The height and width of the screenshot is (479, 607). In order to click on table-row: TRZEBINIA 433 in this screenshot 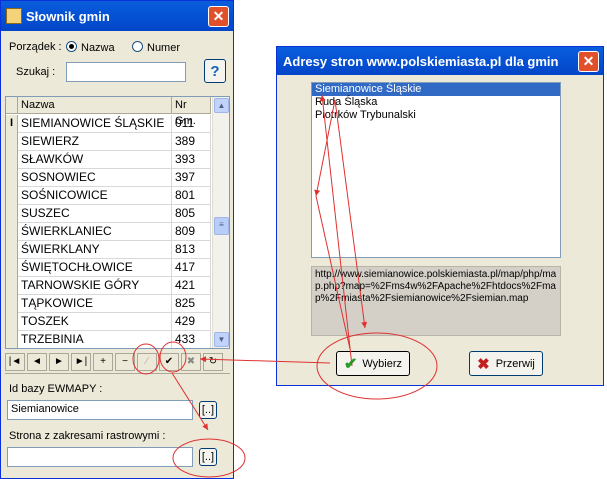, I will do `click(108, 339)`.